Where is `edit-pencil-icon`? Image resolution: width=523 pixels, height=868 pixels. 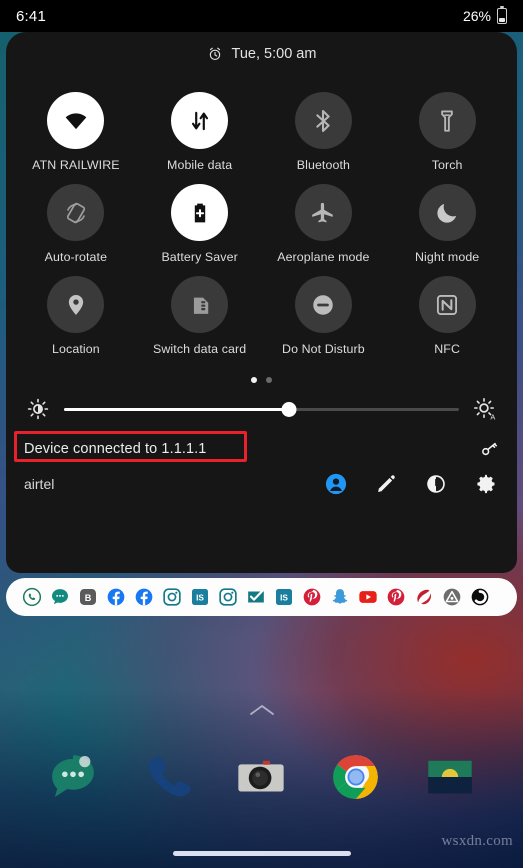 edit-pencil-icon is located at coordinates (386, 484).